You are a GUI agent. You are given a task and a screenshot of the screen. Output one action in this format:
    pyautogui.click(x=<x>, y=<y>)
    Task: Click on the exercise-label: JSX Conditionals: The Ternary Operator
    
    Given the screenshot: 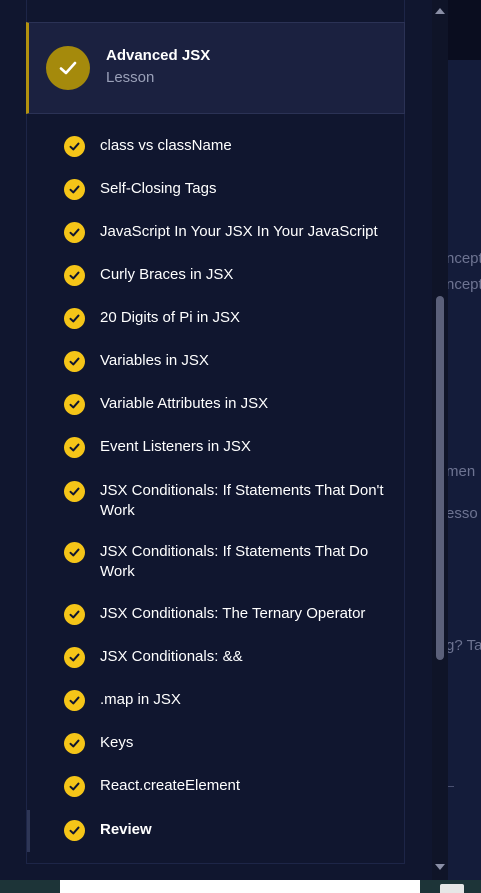 What is the action you would take?
    pyautogui.click(x=233, y=613)
    